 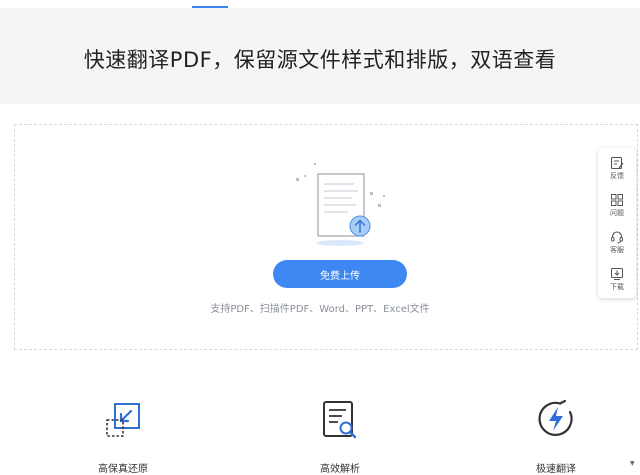 I want to click on free-upload-button: 免费上传, so click(x=340, y=274).